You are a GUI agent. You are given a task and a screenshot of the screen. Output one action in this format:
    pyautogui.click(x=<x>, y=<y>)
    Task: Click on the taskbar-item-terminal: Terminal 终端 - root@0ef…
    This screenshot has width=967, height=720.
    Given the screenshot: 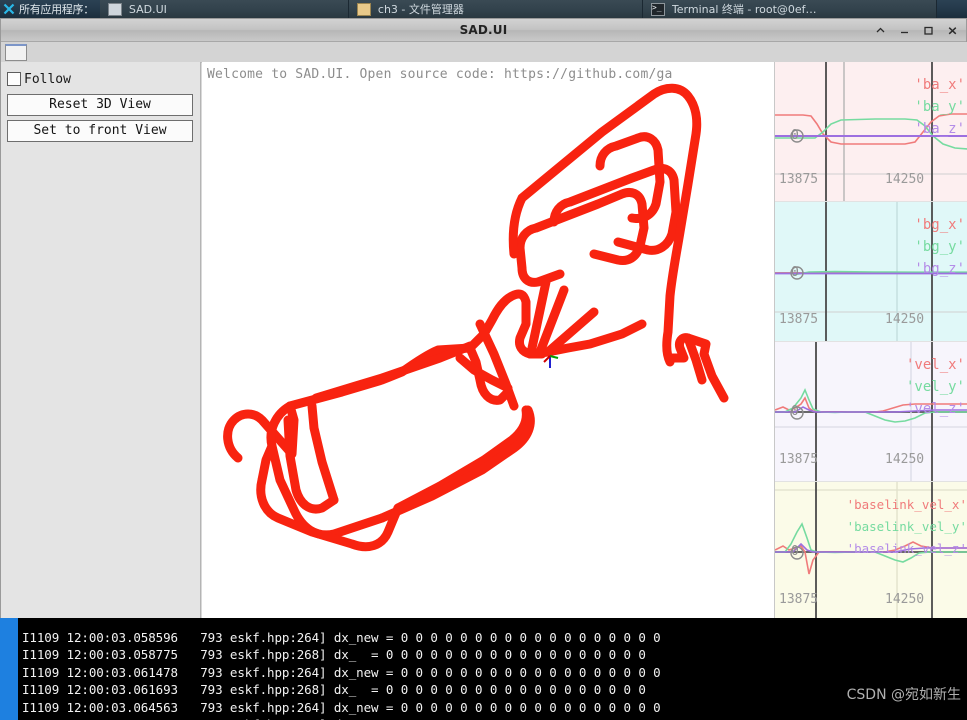 What is the action you would take?
    pyautogui.click(x=789, y=9)
    